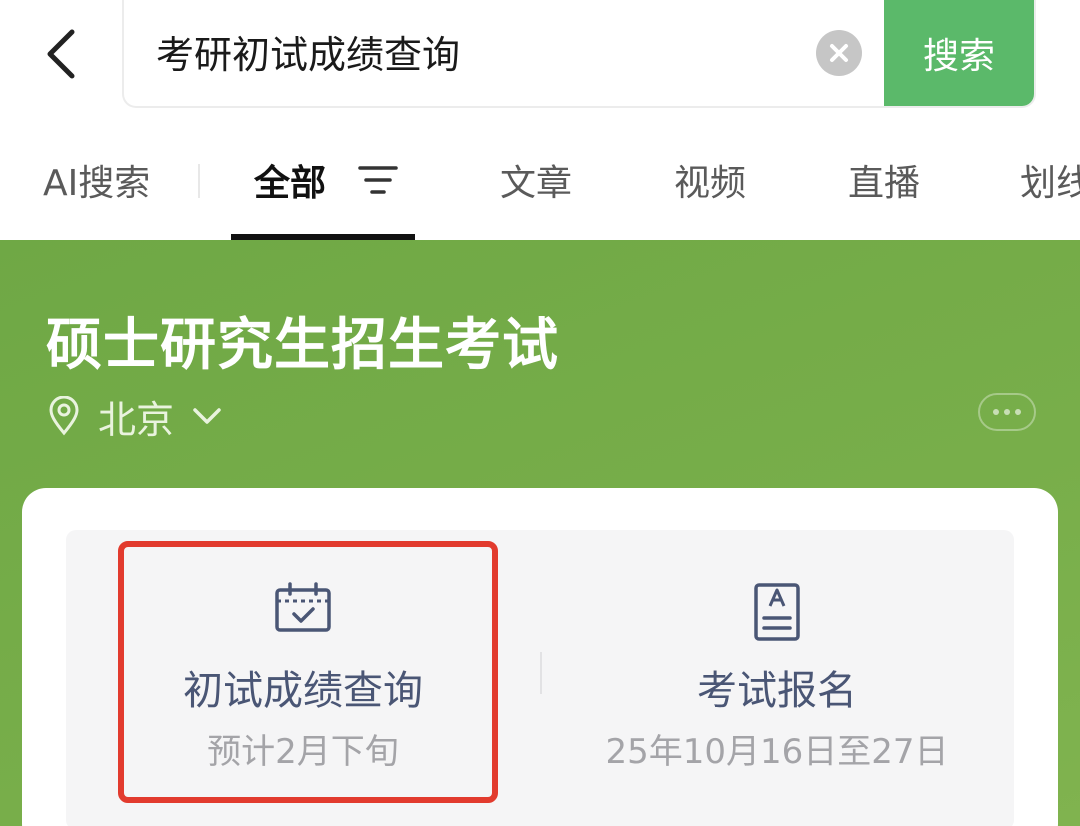  What do you see at coordinates (959, 53) in the screenshot?
I see `search-button: 搜索` at bounding box center [959, 53].